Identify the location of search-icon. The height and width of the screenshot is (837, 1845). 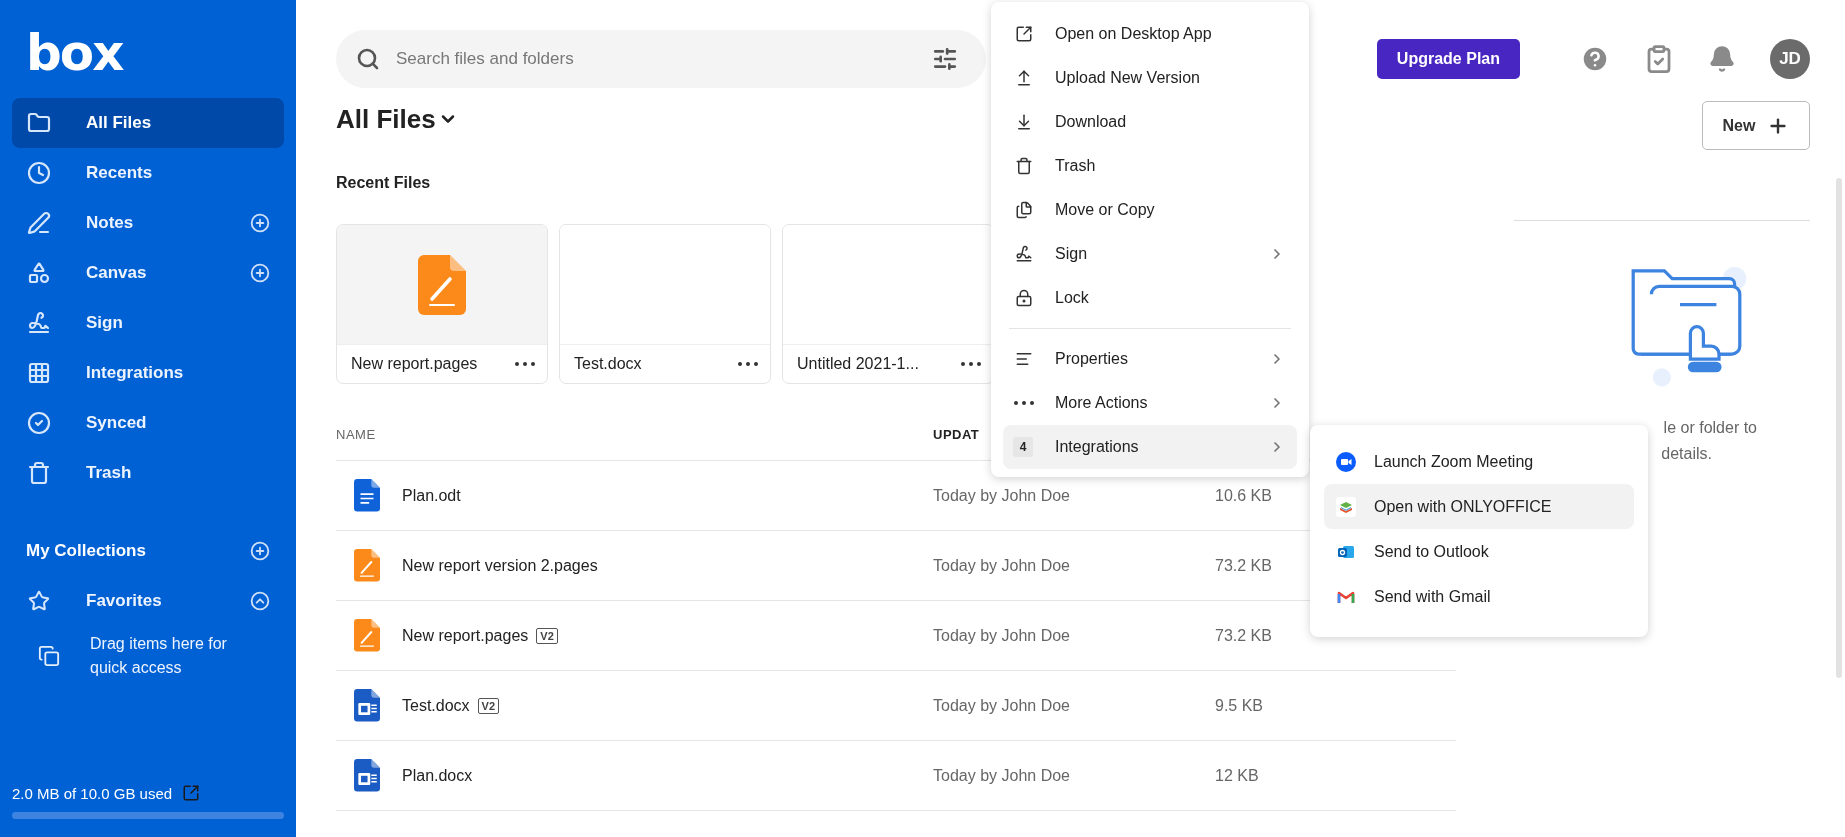
(368, 59).